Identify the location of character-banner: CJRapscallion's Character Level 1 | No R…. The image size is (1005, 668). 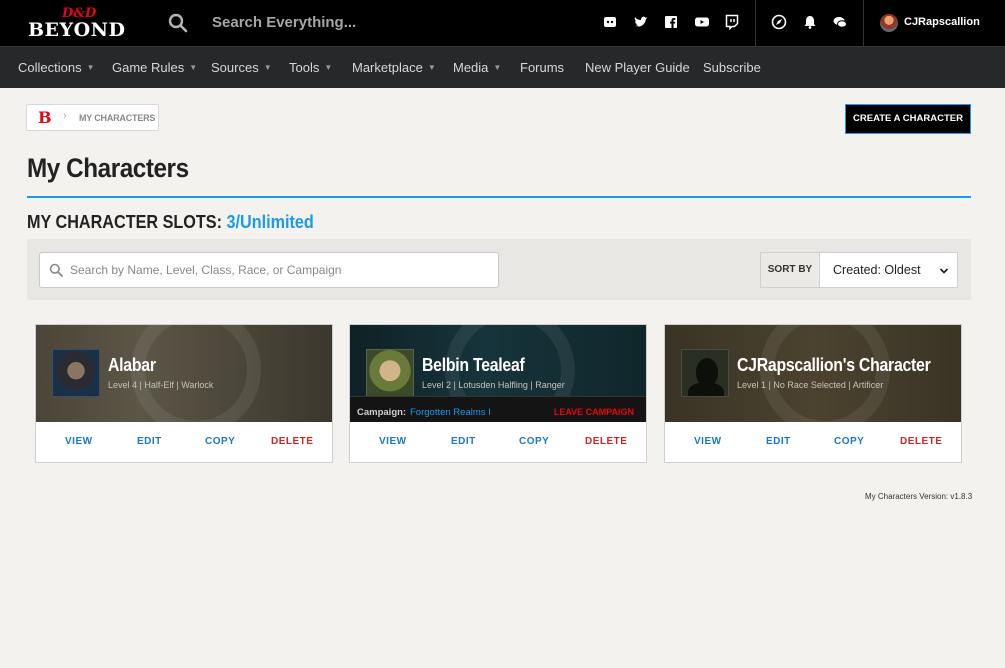
(813, 373).